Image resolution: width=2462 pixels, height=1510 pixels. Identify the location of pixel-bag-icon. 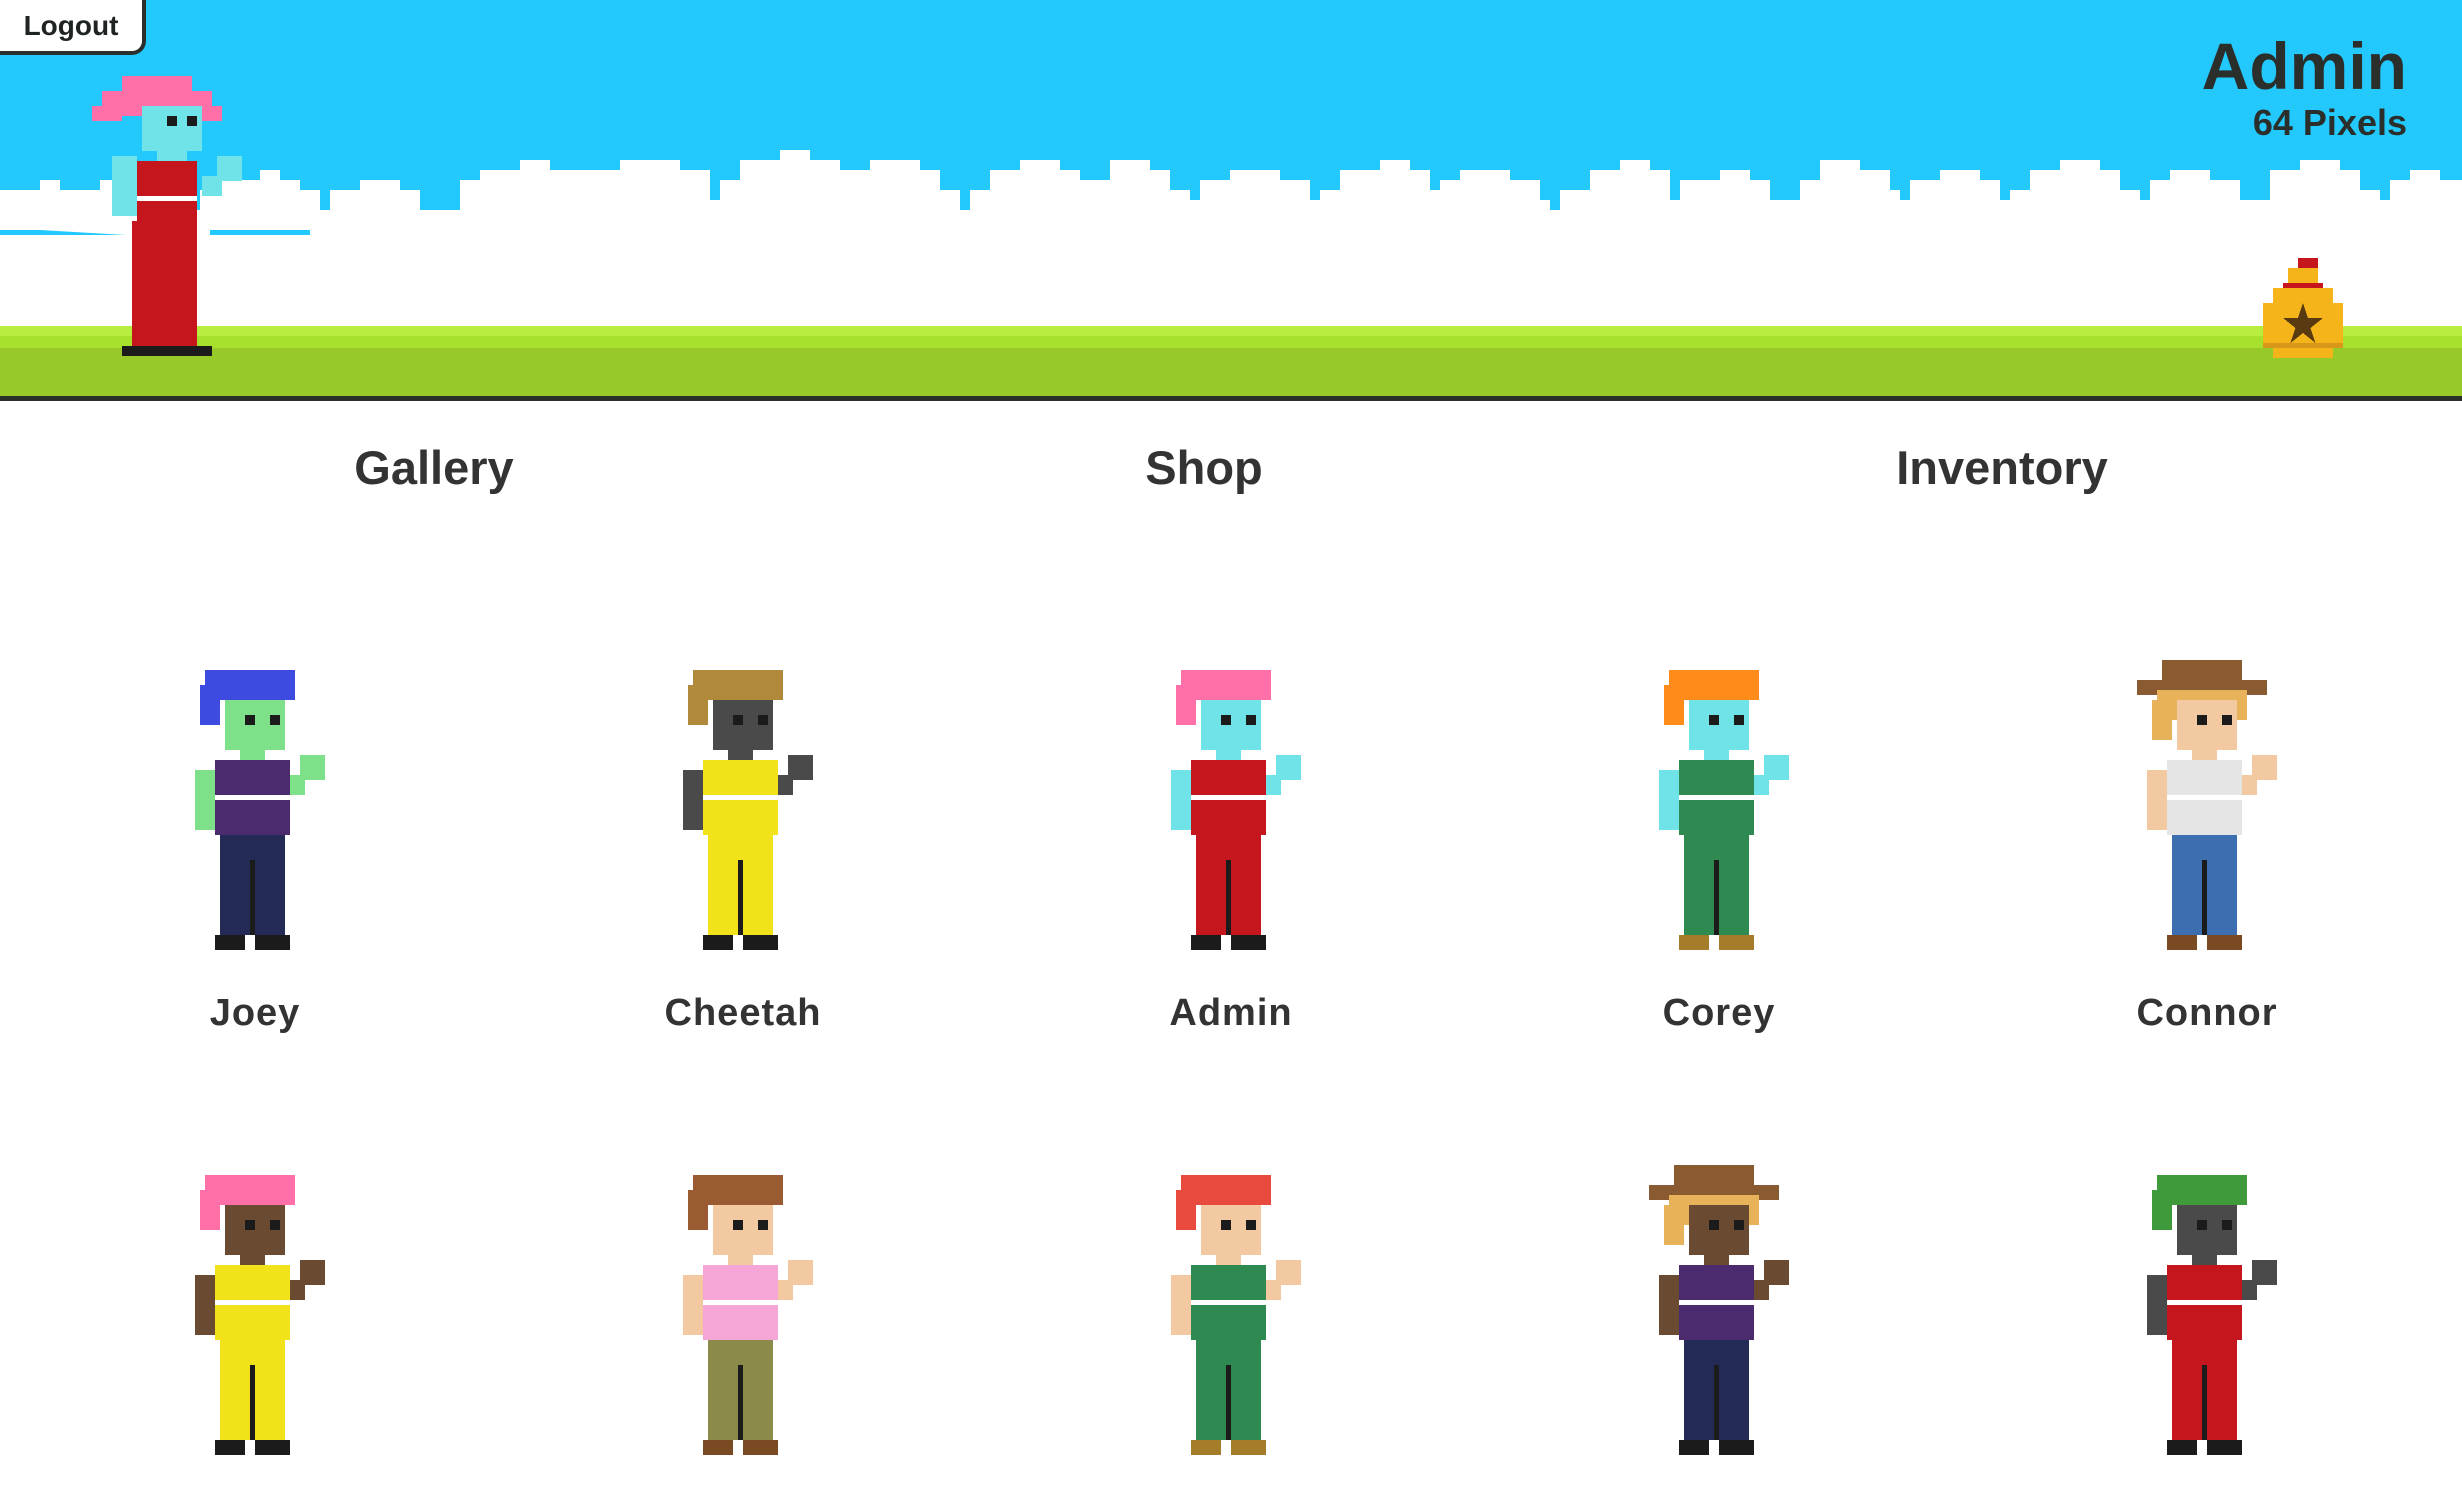
(2303, 310).